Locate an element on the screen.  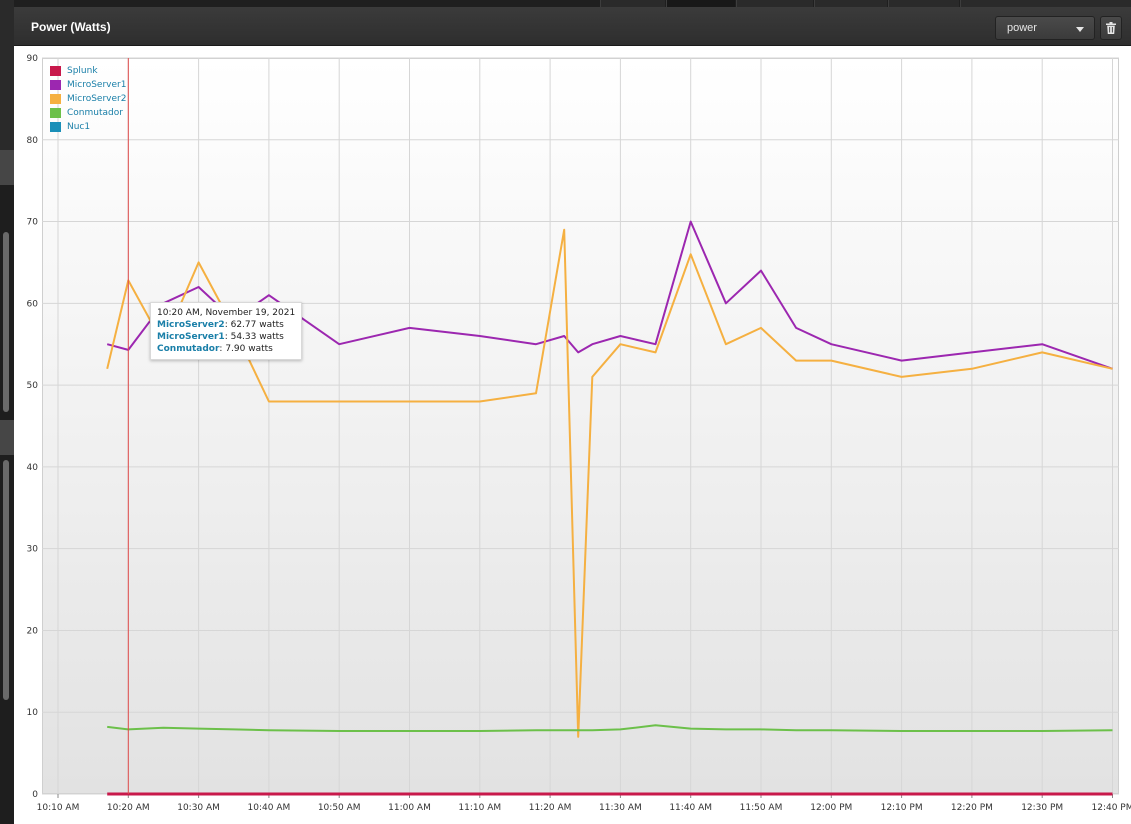
series-line-conmutador is located at coordinates (610, 728).